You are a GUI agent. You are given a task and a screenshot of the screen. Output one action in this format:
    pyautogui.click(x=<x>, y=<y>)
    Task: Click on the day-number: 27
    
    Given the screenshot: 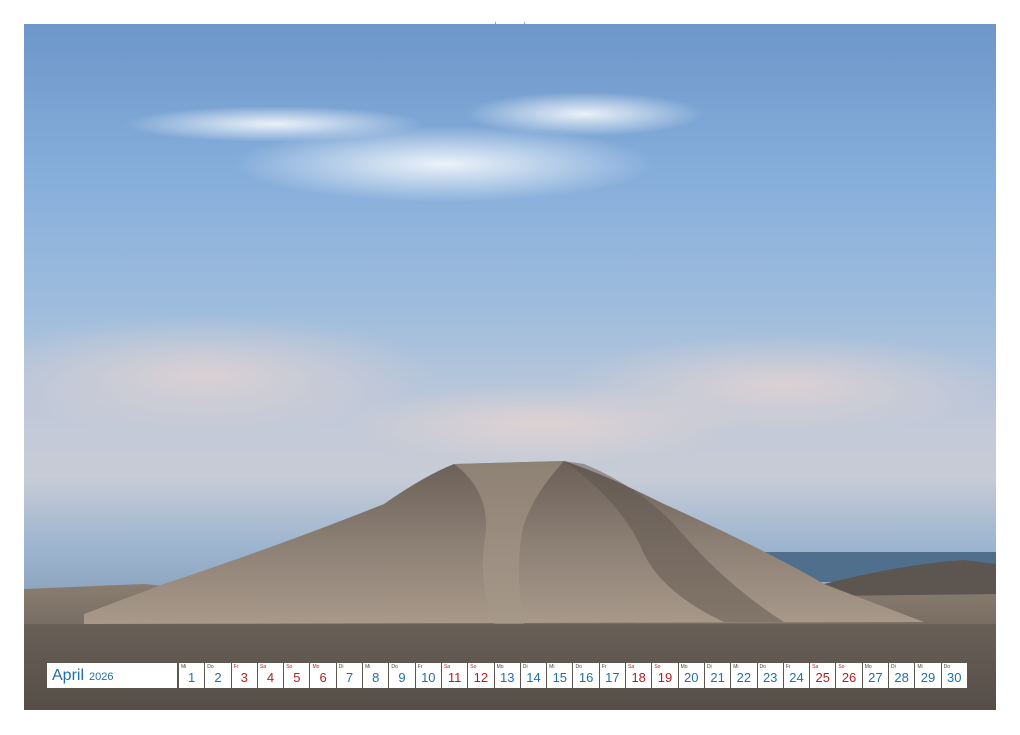 What is the action you would take?
    pyautogui.click(x=875, y=677)
    